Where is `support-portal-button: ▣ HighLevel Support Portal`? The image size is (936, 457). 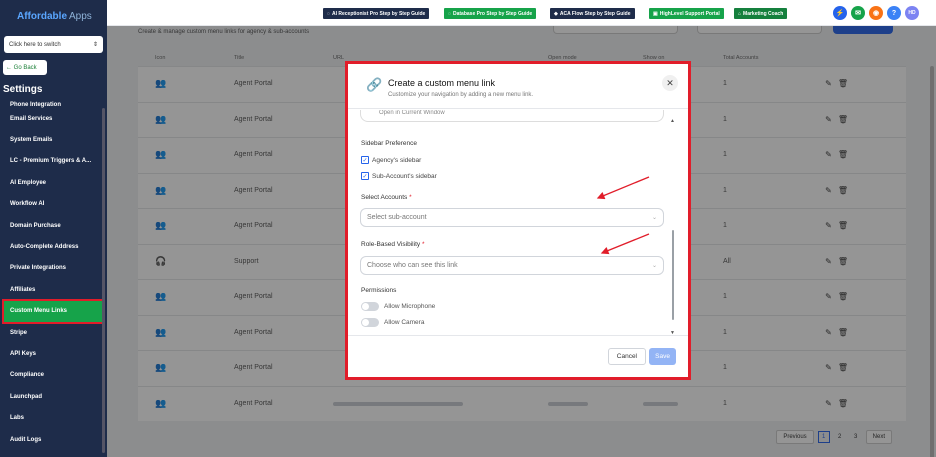 support-portal-button: ▣ HighLevel Support Portal is located at coordinates (686, 13).